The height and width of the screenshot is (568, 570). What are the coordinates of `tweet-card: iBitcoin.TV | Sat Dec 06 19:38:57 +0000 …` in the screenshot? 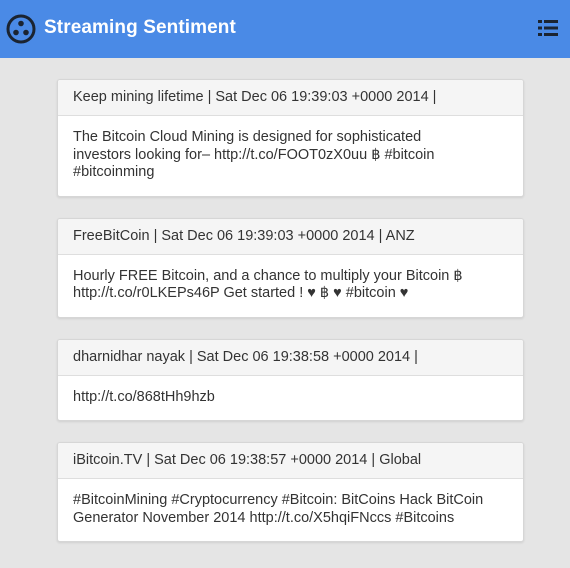 It's located at (290, 492).